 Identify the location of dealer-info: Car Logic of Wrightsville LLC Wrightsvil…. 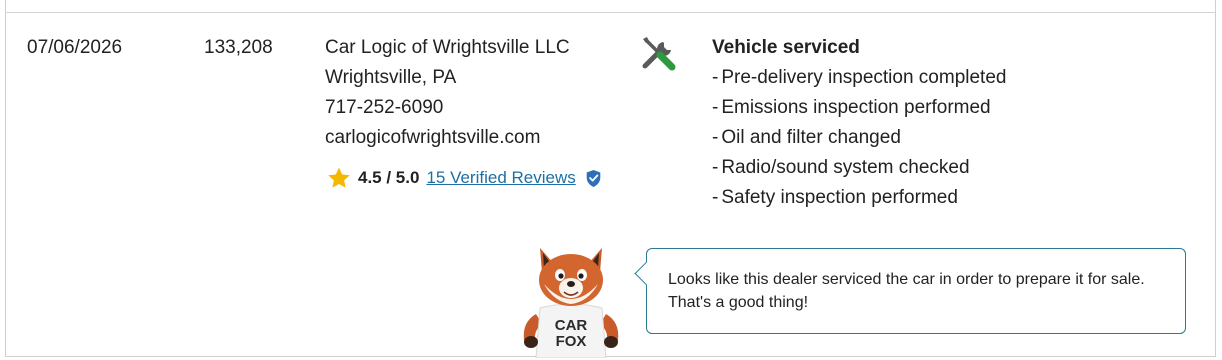
(447, 93).